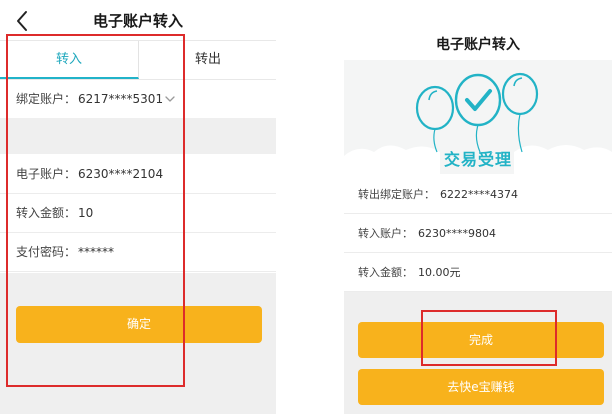 The height and width of the screenshot is (414, 612). I want to click on incoming-account-row: 转入账户： 6230****9804, so click(478, 233).